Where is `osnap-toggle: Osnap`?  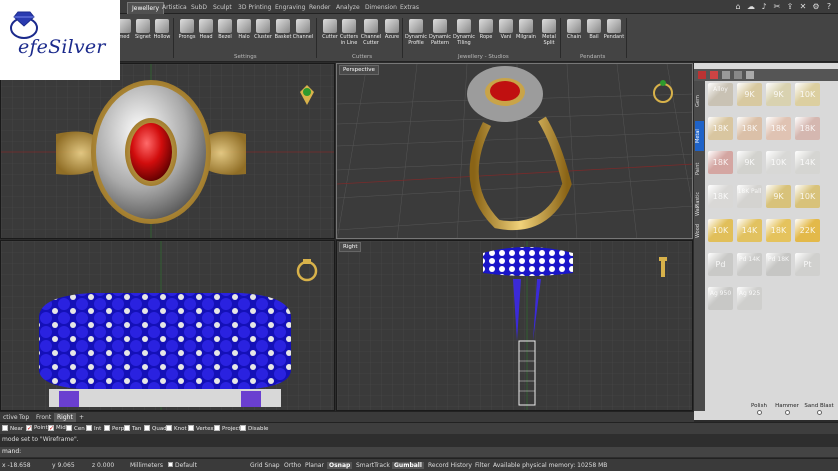
osnap-toggle: Osnap is located at coordinates (340, 465).